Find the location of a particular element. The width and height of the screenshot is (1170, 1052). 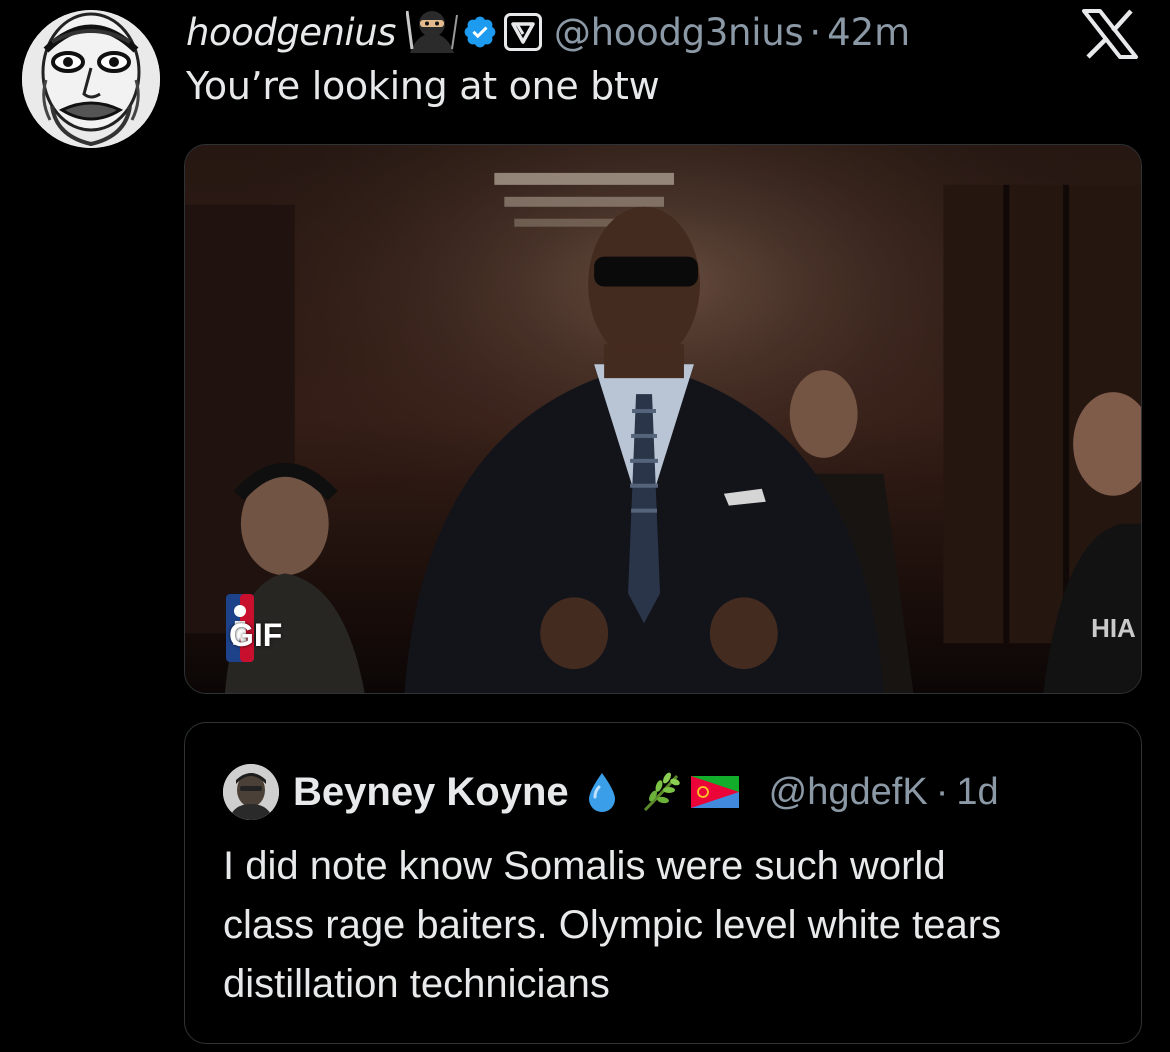

tweet-text: You’re looking at one btw is located at coordinates (423, 86).